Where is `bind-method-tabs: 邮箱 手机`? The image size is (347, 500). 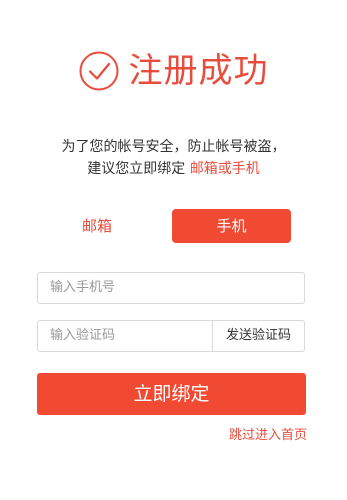
bind-method-tabs: 邮箱 手机 is located at coordinates (172, 226).